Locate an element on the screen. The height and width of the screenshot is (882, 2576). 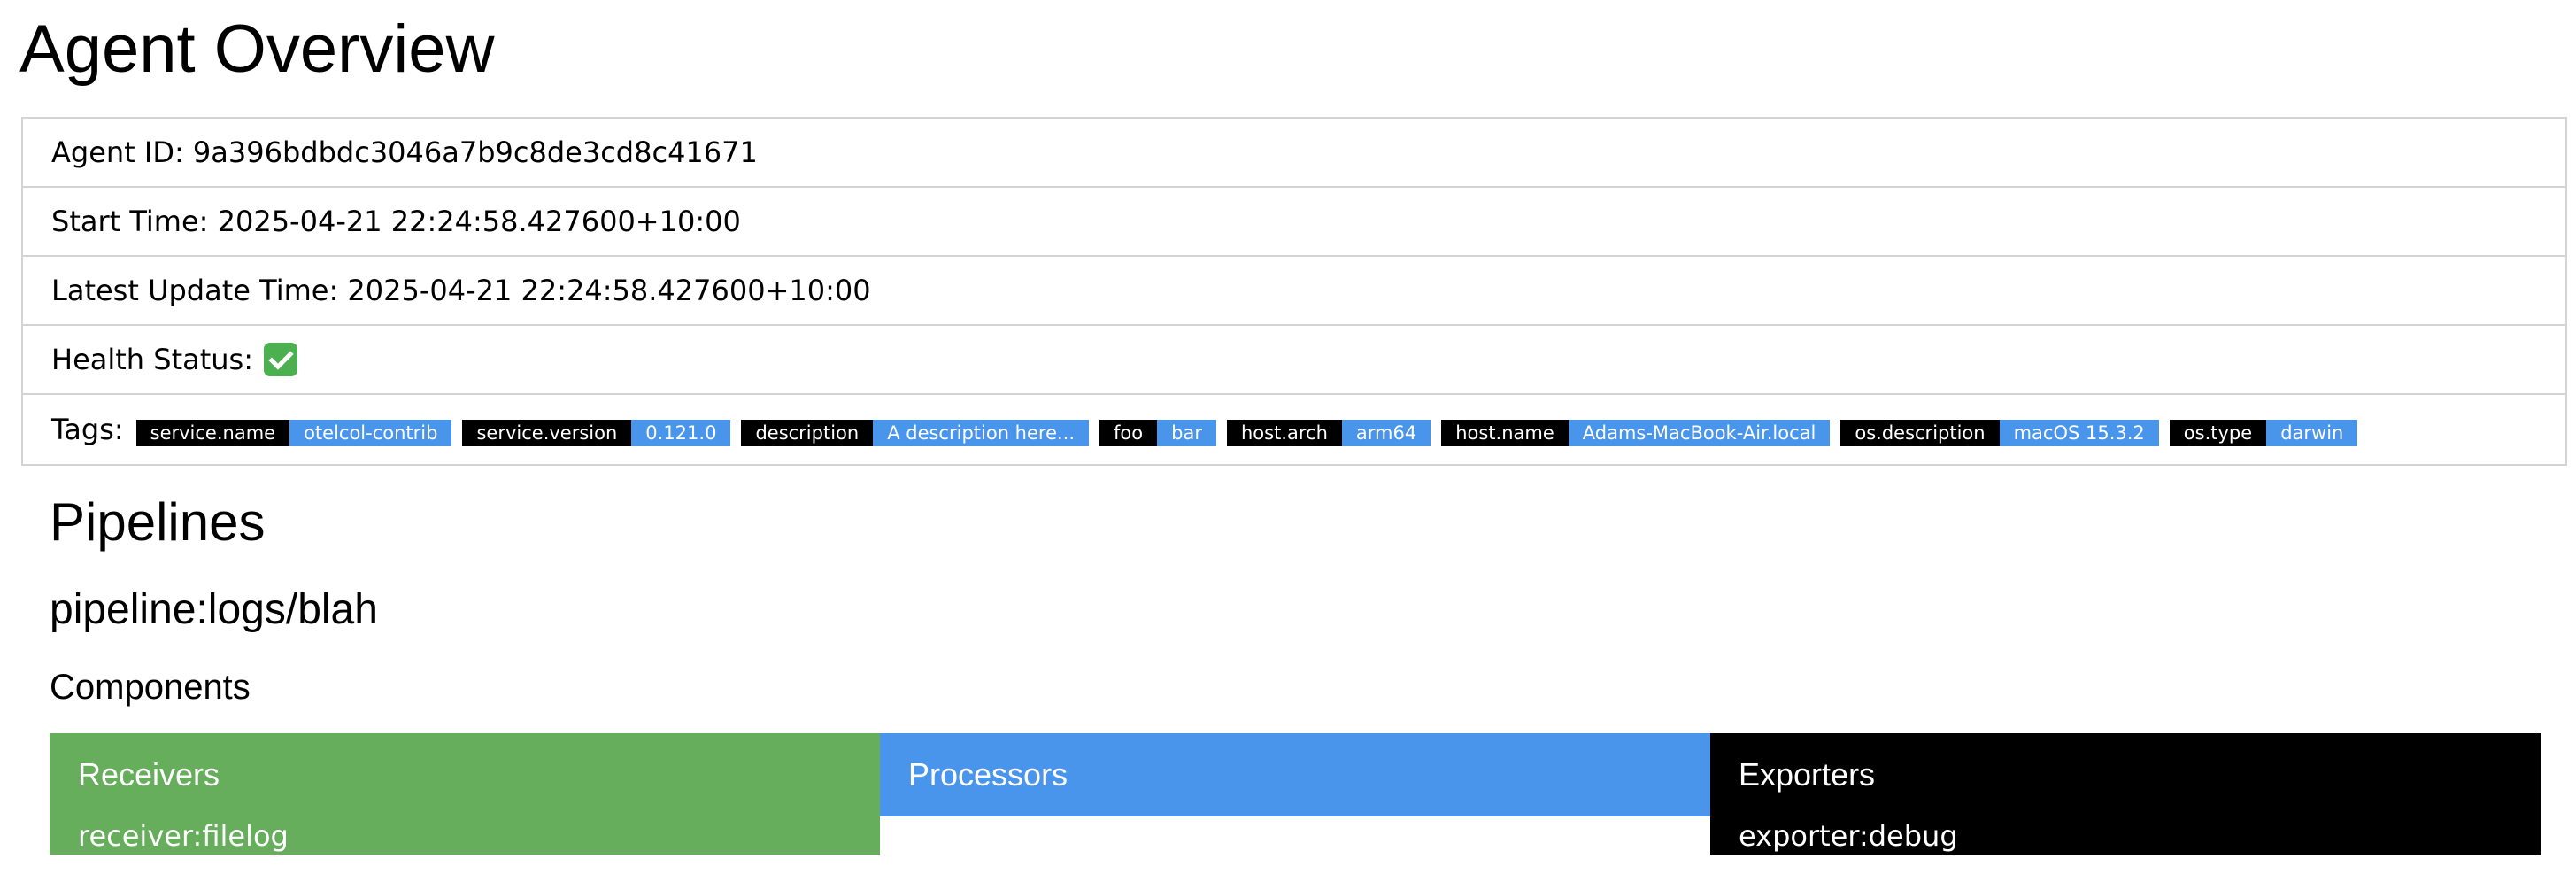
exporter-item: exporter:debug is located at coordinates (1848, 836).